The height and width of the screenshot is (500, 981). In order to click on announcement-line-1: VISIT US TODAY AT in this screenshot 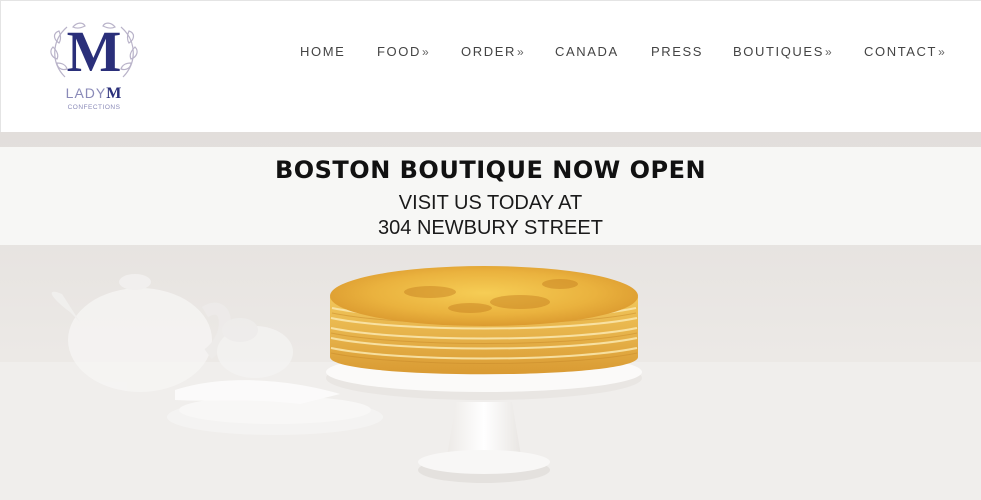, I will do `click(490, 203)`.